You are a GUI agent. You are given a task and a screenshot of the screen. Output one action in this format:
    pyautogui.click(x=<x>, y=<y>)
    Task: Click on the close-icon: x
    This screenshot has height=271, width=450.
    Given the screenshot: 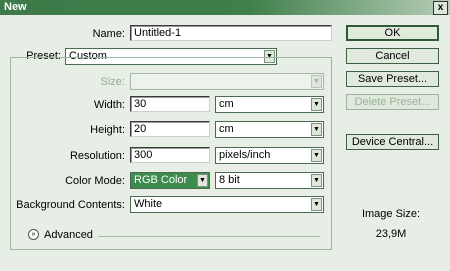 What is the action you would take?
    pyautogui.click(x=440, y=8)
    